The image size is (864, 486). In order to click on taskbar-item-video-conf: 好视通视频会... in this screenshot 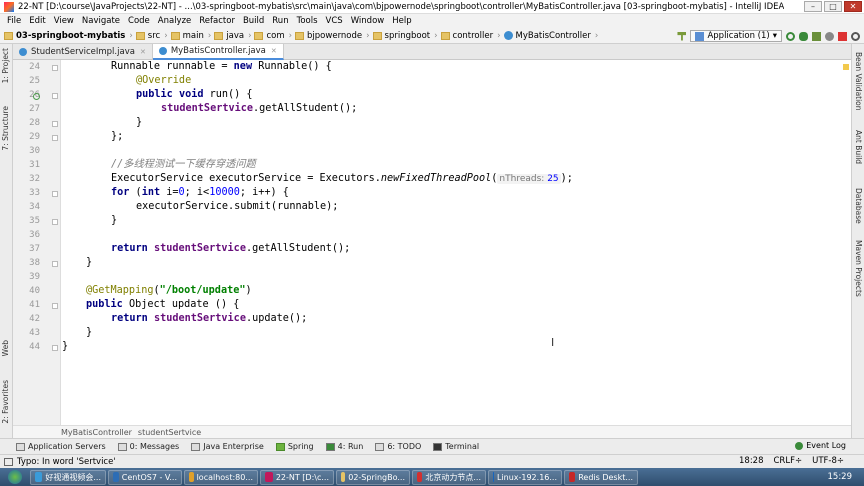, I will do `click(68, 477)`.